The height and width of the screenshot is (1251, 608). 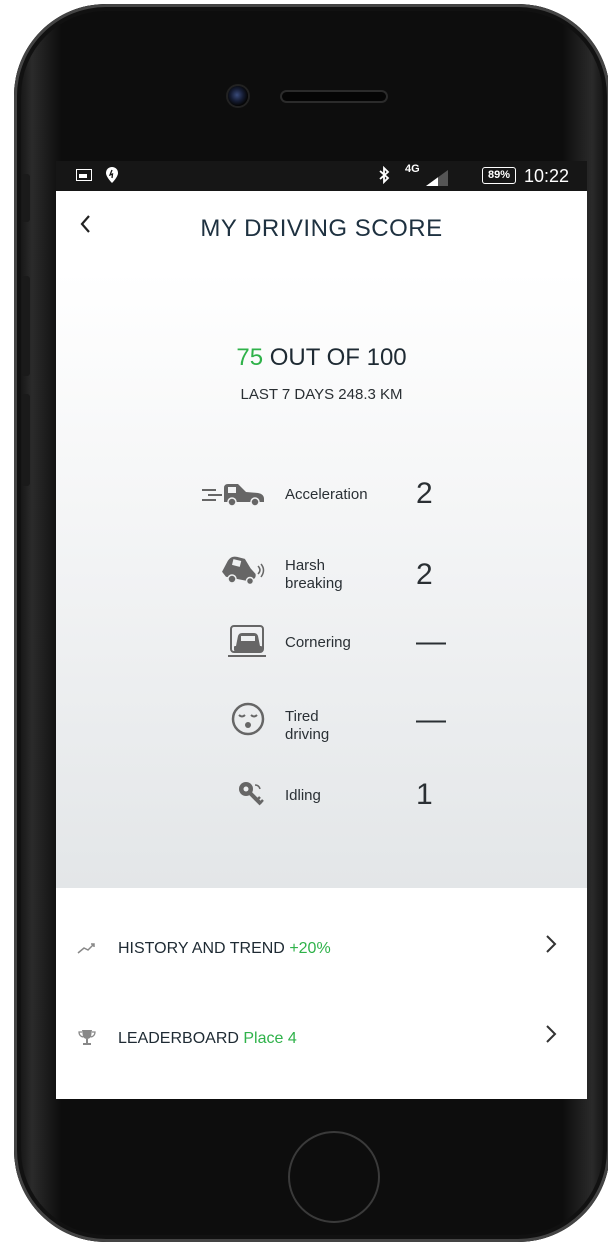 I want to click on volume-up-button, so click(x=26, y=326).